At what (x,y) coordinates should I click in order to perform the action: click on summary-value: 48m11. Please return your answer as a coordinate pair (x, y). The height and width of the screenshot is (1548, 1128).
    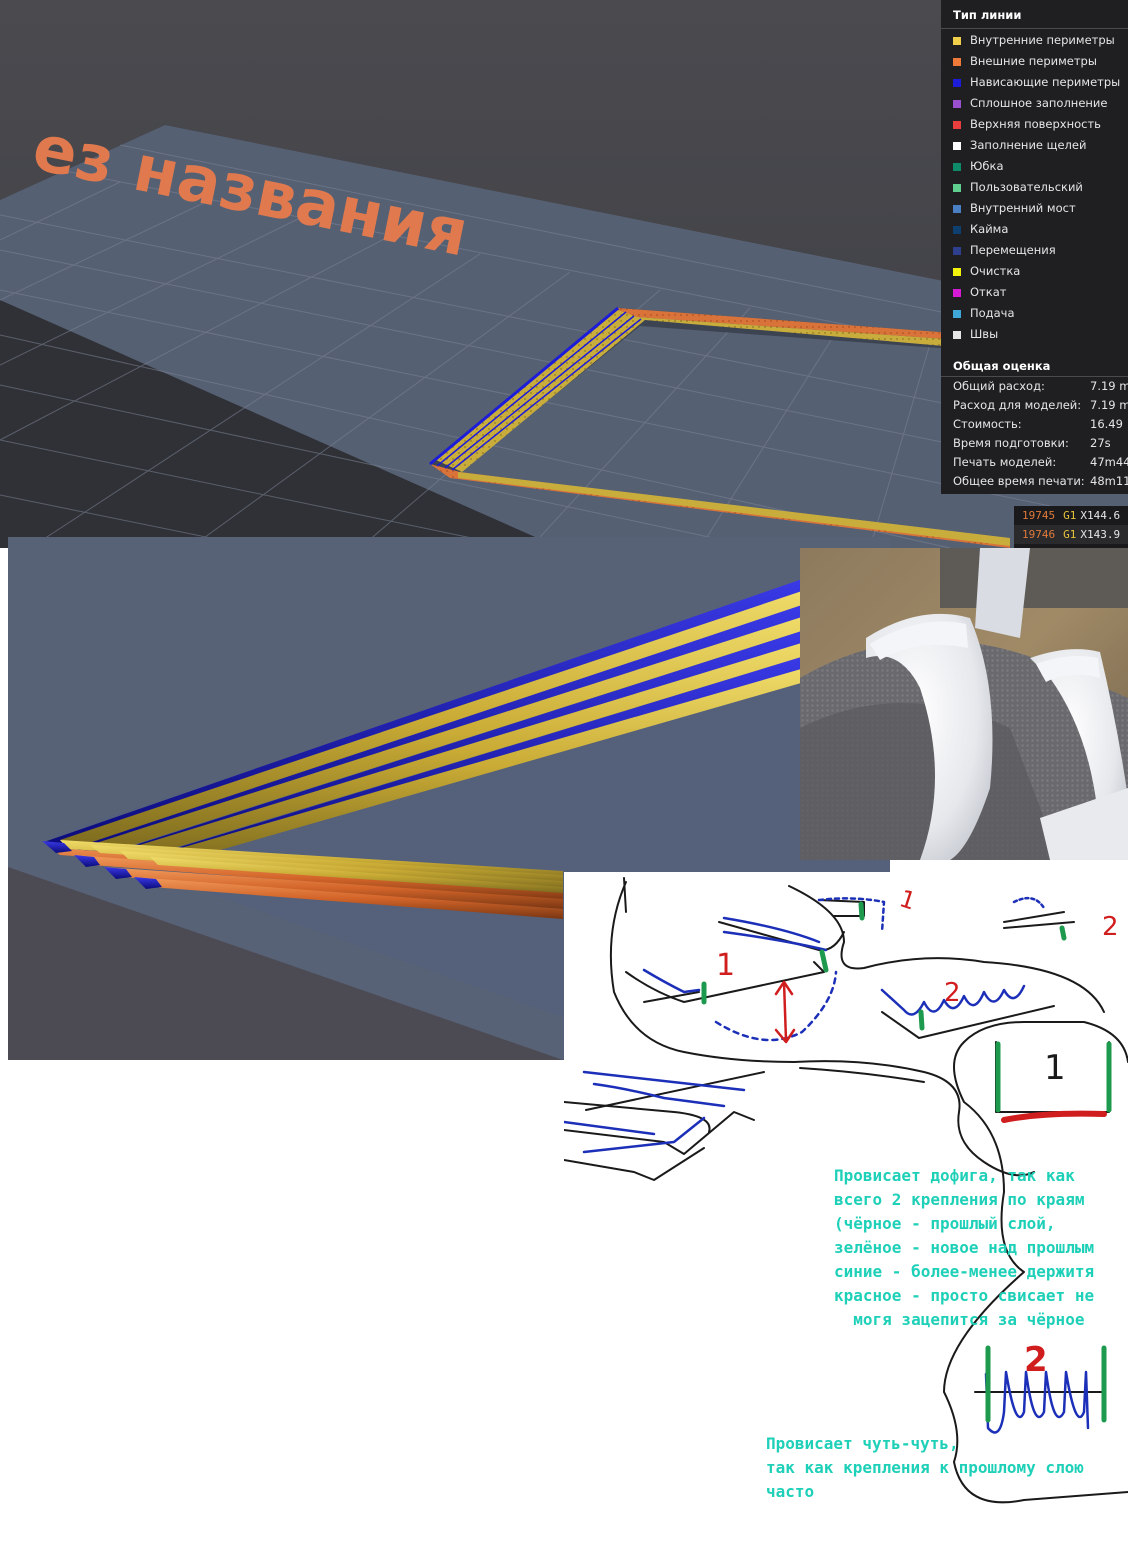
    Looking at the image, I should click on (1109, 481).